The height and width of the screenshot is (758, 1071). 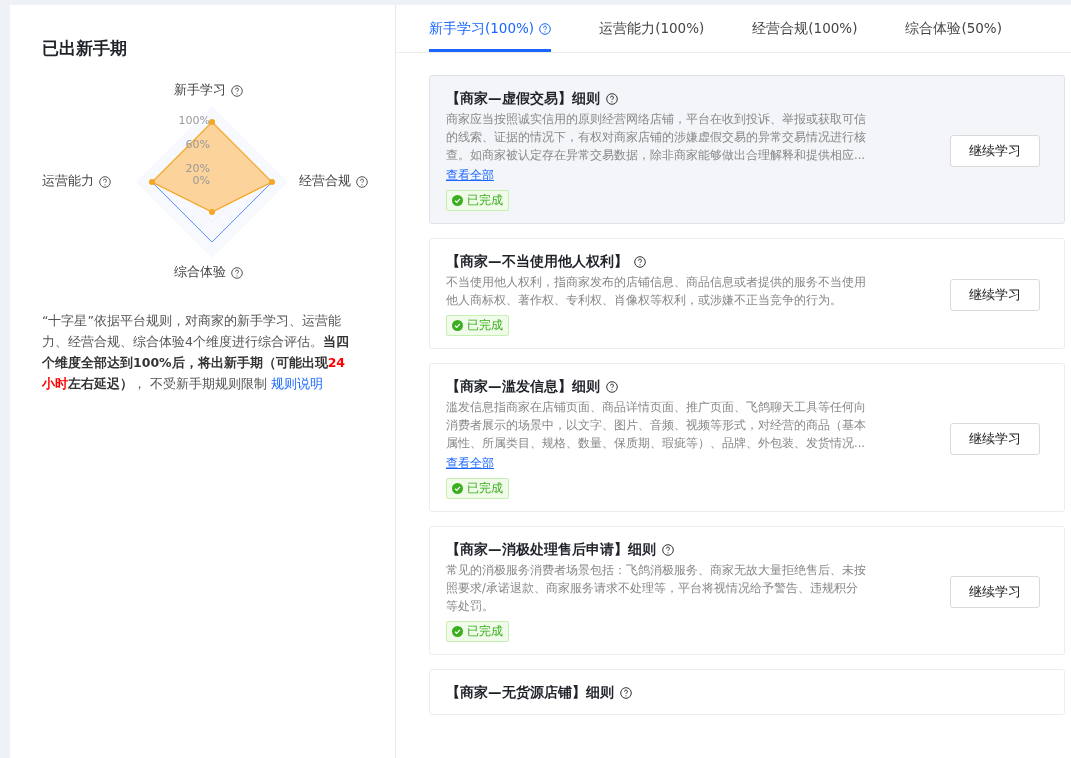 I want to click on tick-label: 20%, so click(x=197, y=169).